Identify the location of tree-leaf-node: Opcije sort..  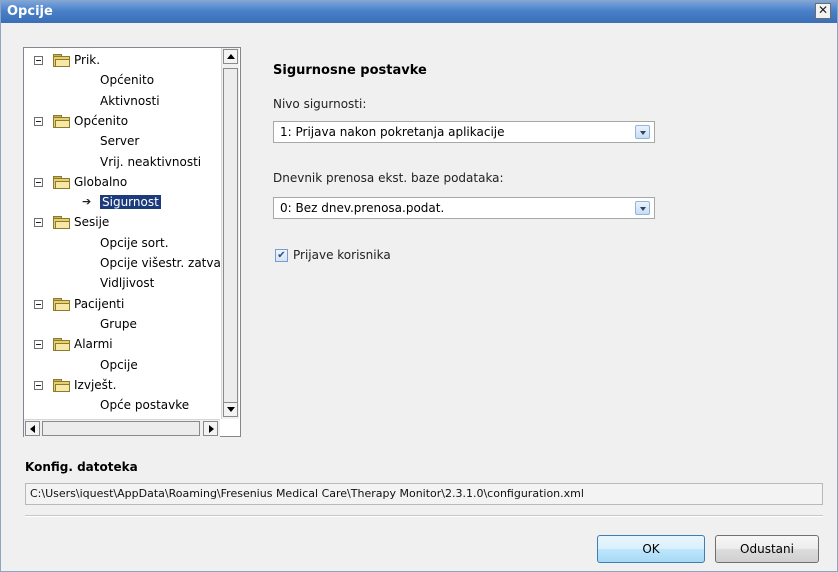
(132, 244).